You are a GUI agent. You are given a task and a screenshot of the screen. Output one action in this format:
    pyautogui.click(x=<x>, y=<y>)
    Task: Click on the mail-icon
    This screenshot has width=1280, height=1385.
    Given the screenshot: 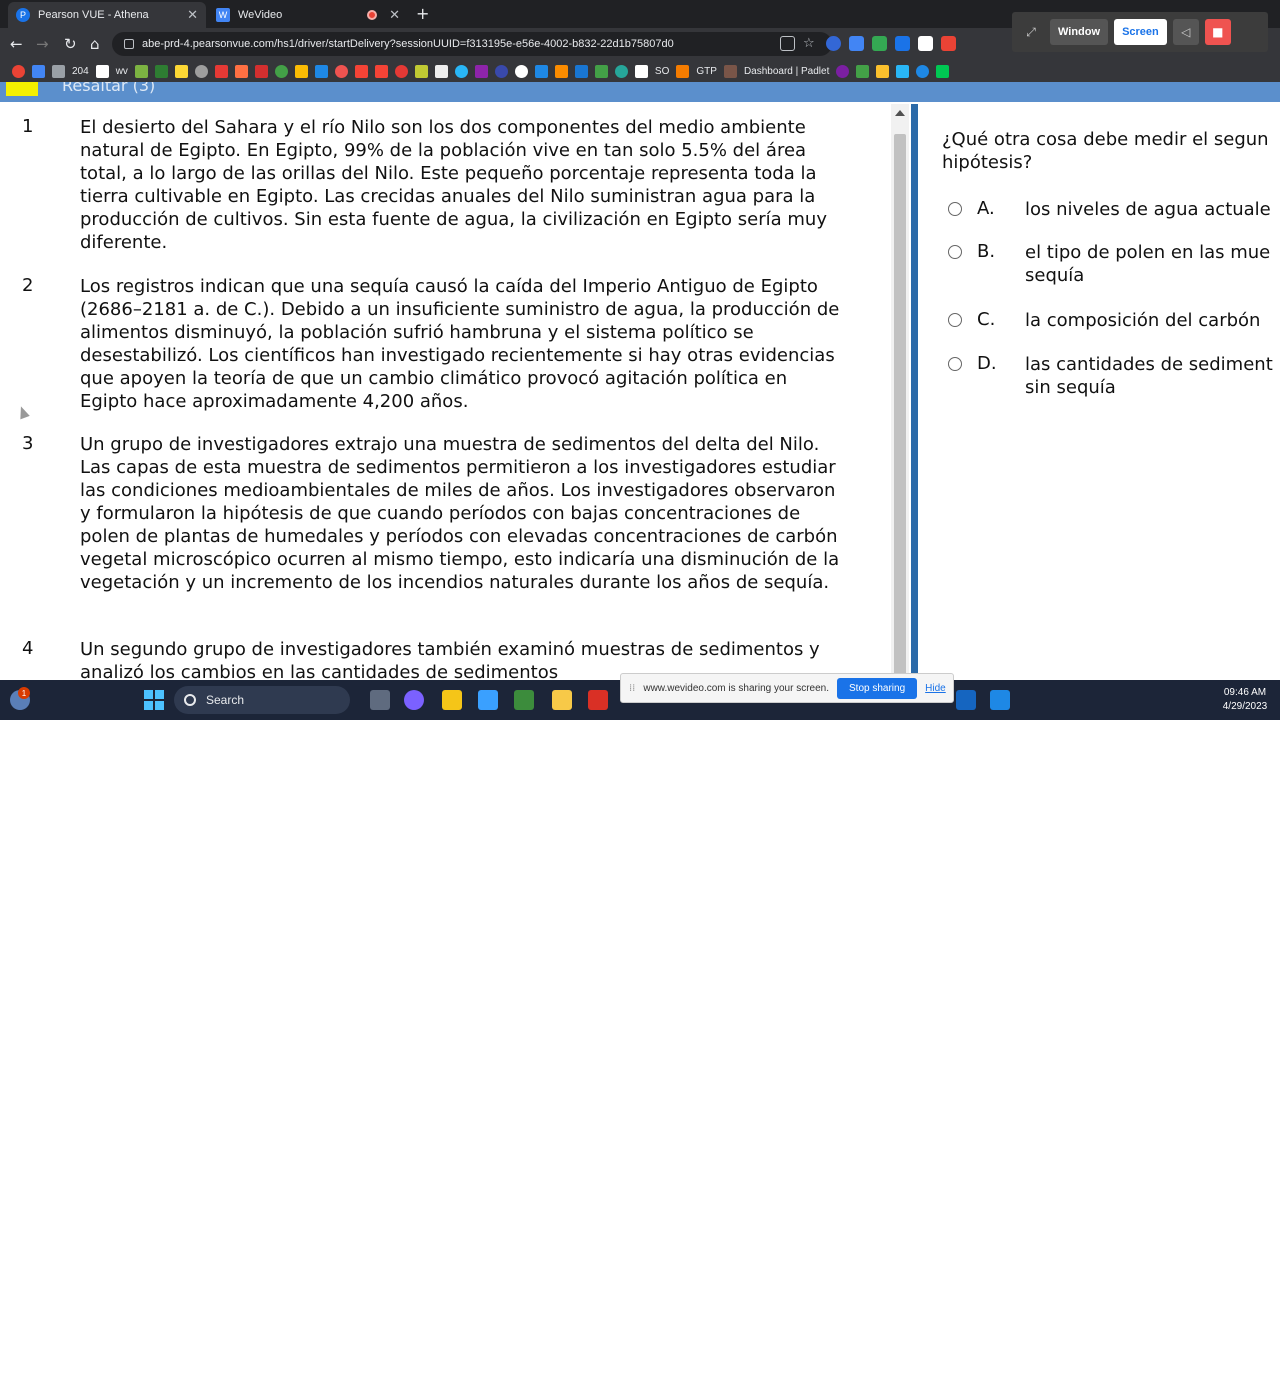 What is the action you would take?
    pyautogui.click(x=966, y=700)
    